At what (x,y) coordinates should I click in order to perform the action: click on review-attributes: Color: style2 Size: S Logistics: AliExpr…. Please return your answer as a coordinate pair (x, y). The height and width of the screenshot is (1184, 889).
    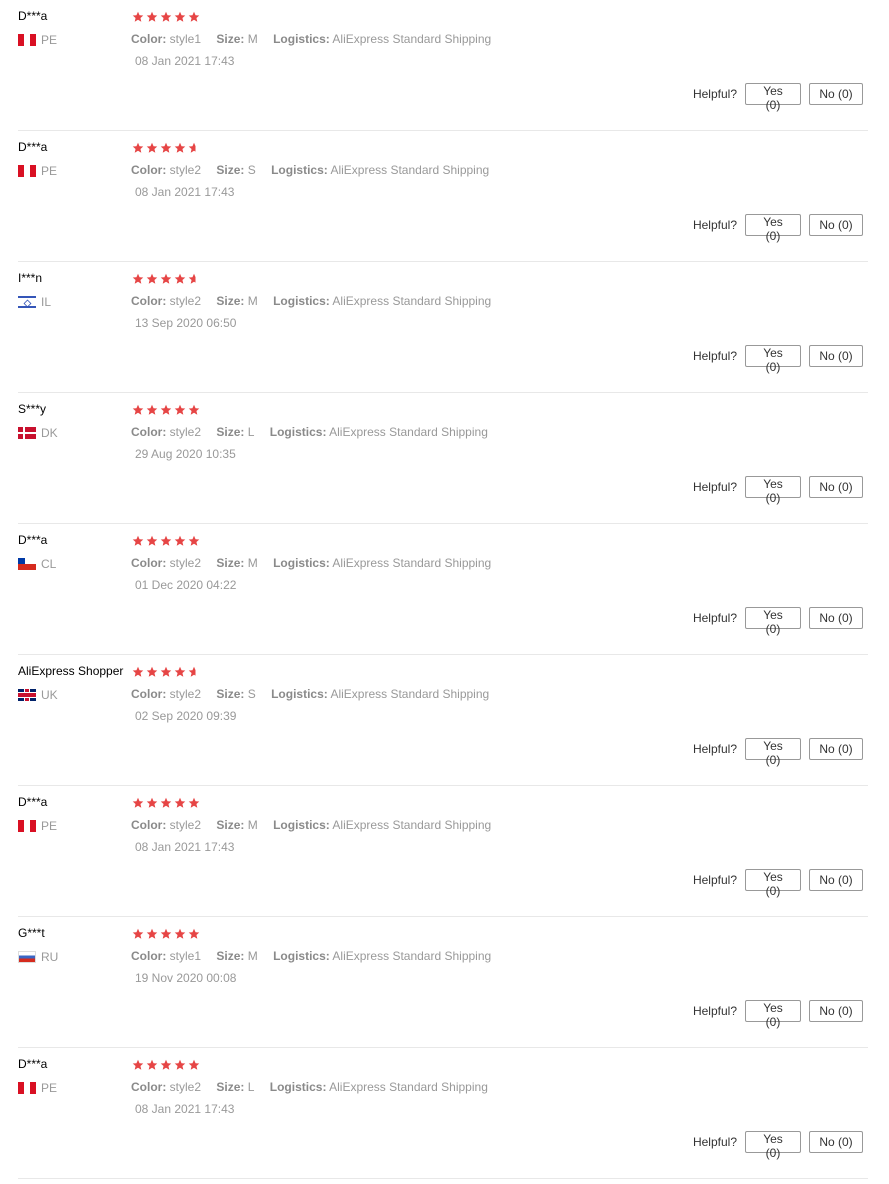
    Looking at the image, I should click on (316, 170).